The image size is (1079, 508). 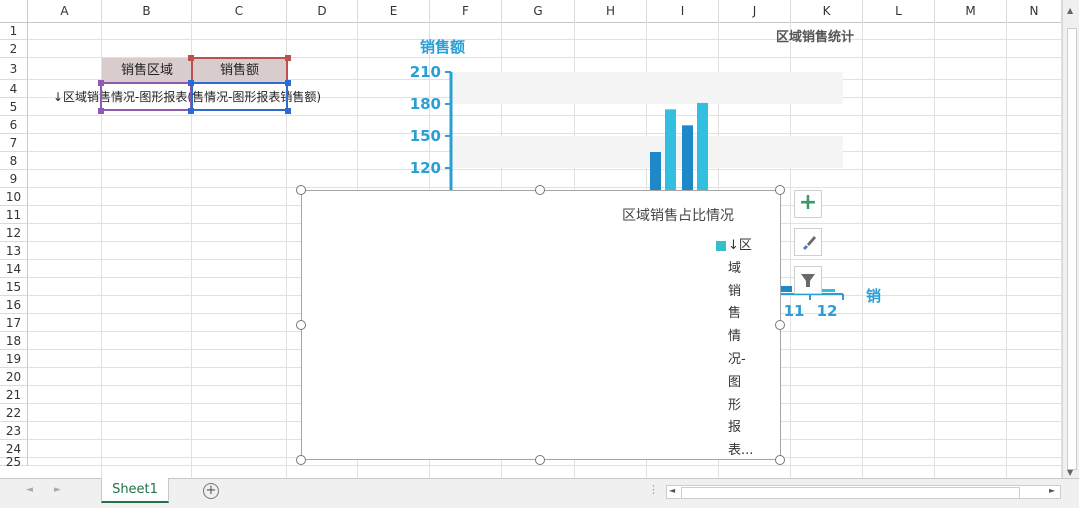 What do you see at coordinates (425, 136) in the screenshot?
I see `y-tick-label: 150` at bounding box center [425, 136].